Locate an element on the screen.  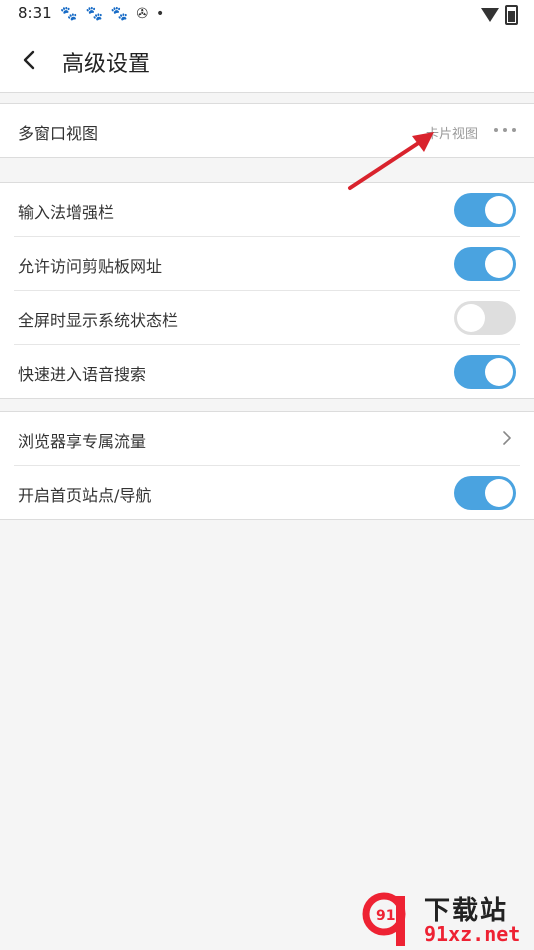
setting-label: 浏览器享专属流量 is located at coordinates (82, 441).